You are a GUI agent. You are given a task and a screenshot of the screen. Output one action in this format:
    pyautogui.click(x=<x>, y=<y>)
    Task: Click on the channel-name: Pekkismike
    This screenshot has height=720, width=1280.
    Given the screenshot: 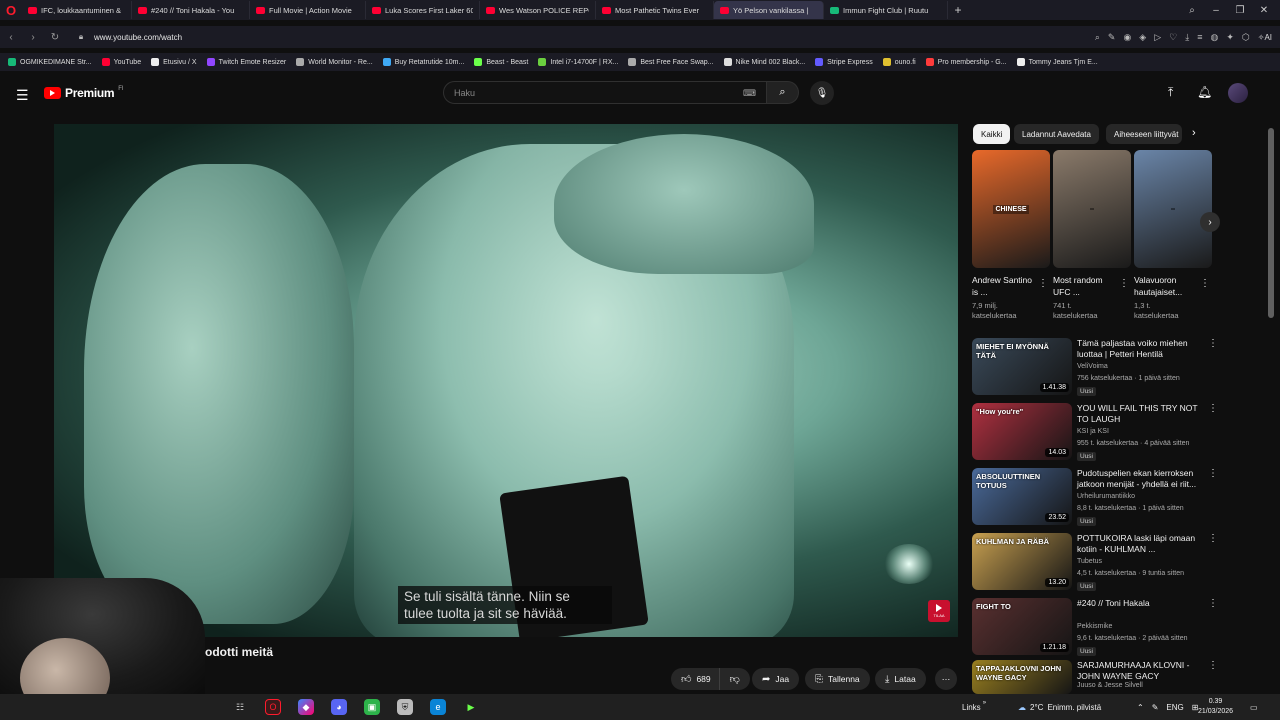 What is the action you would take?
    pyautogui.click(x=1094, y=626)
    